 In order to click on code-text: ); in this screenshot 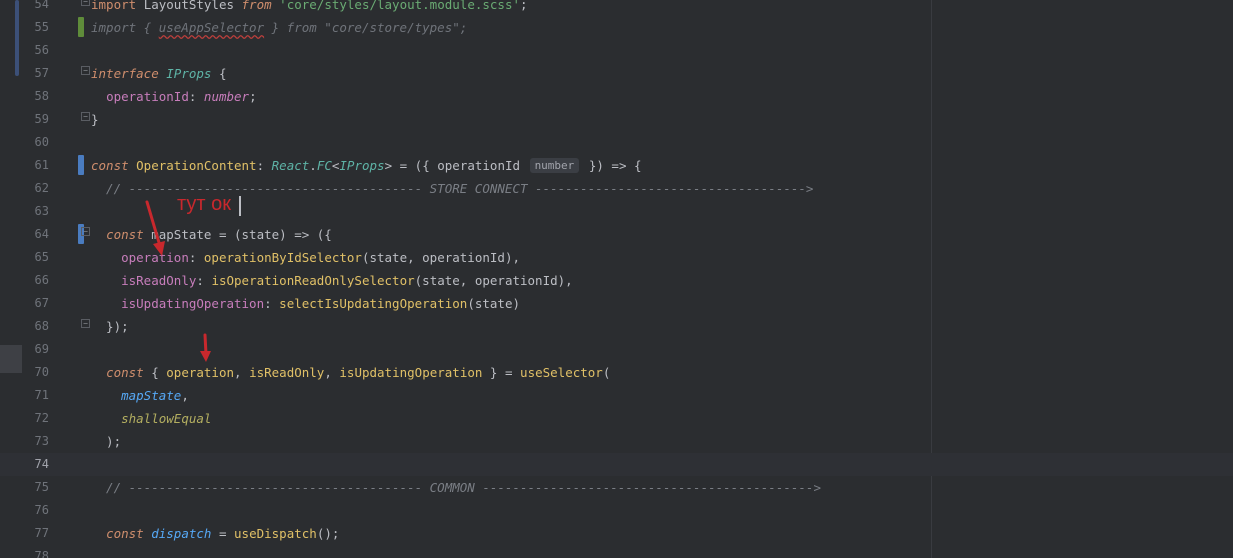, I will do `click(106, 441)`.